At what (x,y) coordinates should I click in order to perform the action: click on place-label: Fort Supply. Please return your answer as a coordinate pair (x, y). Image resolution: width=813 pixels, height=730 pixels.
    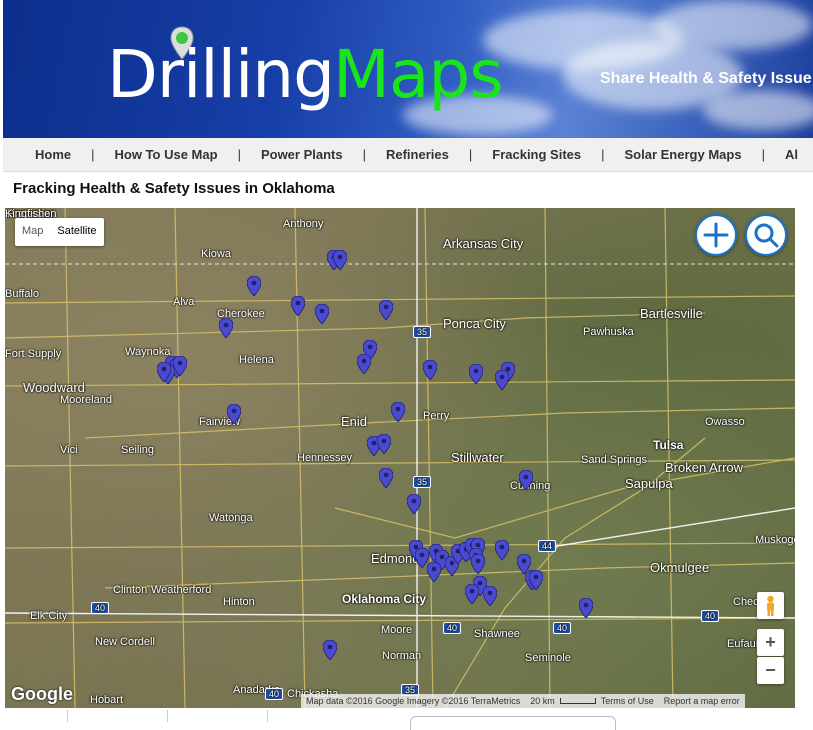
    Looking at the image, I should click on (33, 354).